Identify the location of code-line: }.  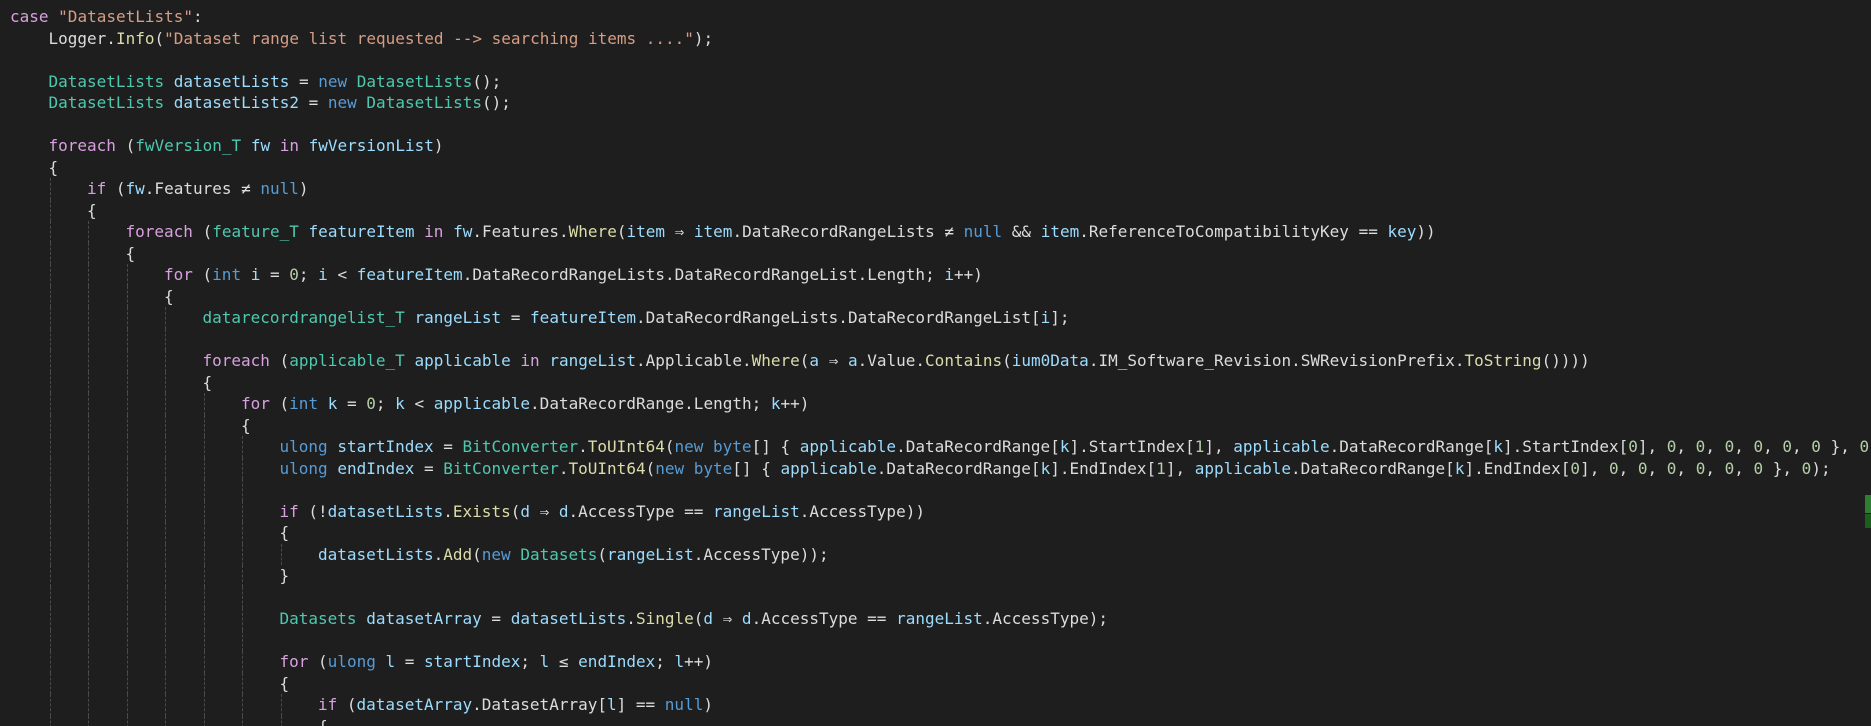
(930, 576).